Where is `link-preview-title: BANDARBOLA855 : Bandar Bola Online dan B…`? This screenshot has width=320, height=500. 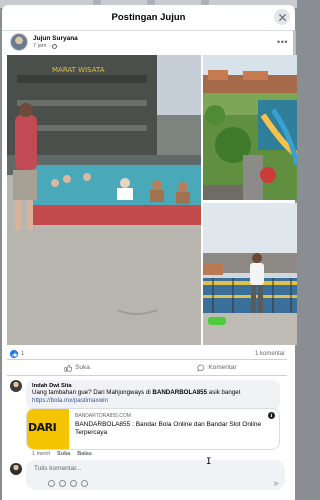 link-preview-title: BANDARBOLA855 : Bandar Bola Online dan B… is located at coordinates (168, 428).